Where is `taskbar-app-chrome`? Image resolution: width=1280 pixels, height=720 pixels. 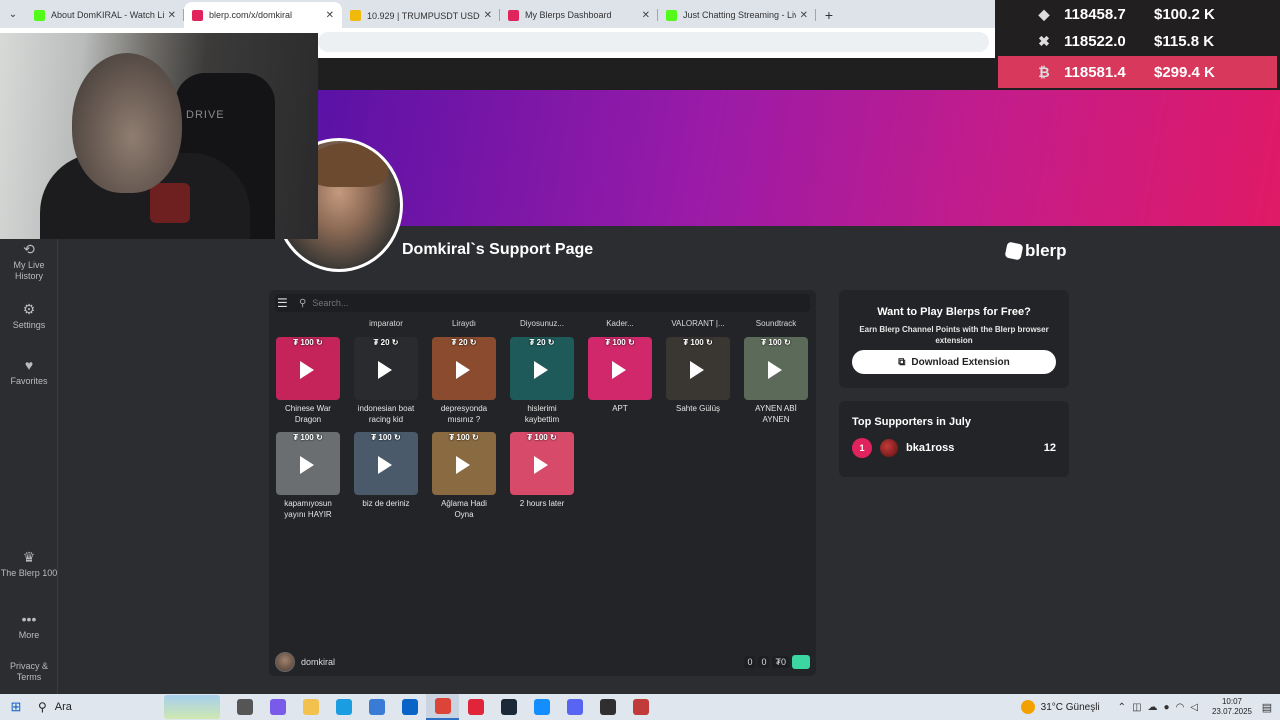 taskbar-app-chrome is located at coordinates (442, 707).